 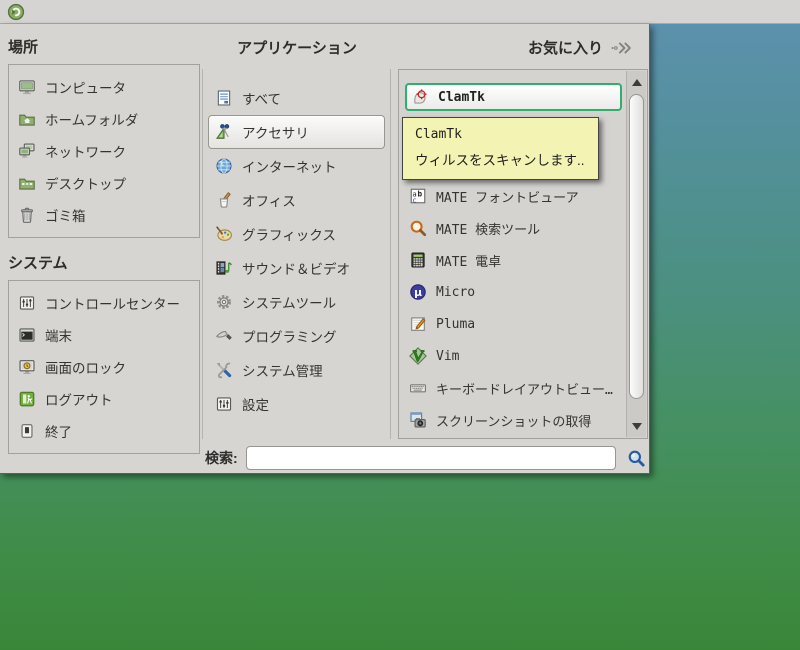 I want to click on accessories-icon, so click(x=224, y=132).